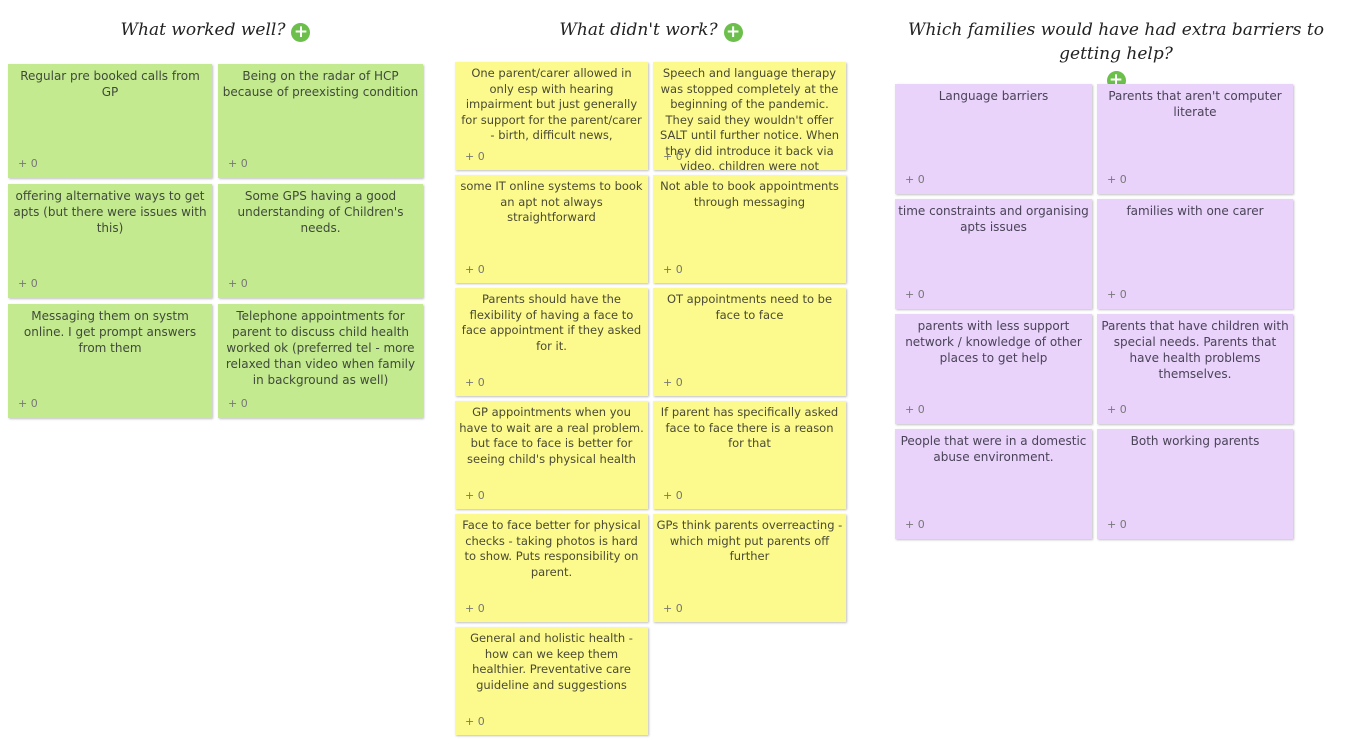  Describe the element at coordinates (1195, 441) in the screenshot. I see `note-text: Both working parents` at that location.